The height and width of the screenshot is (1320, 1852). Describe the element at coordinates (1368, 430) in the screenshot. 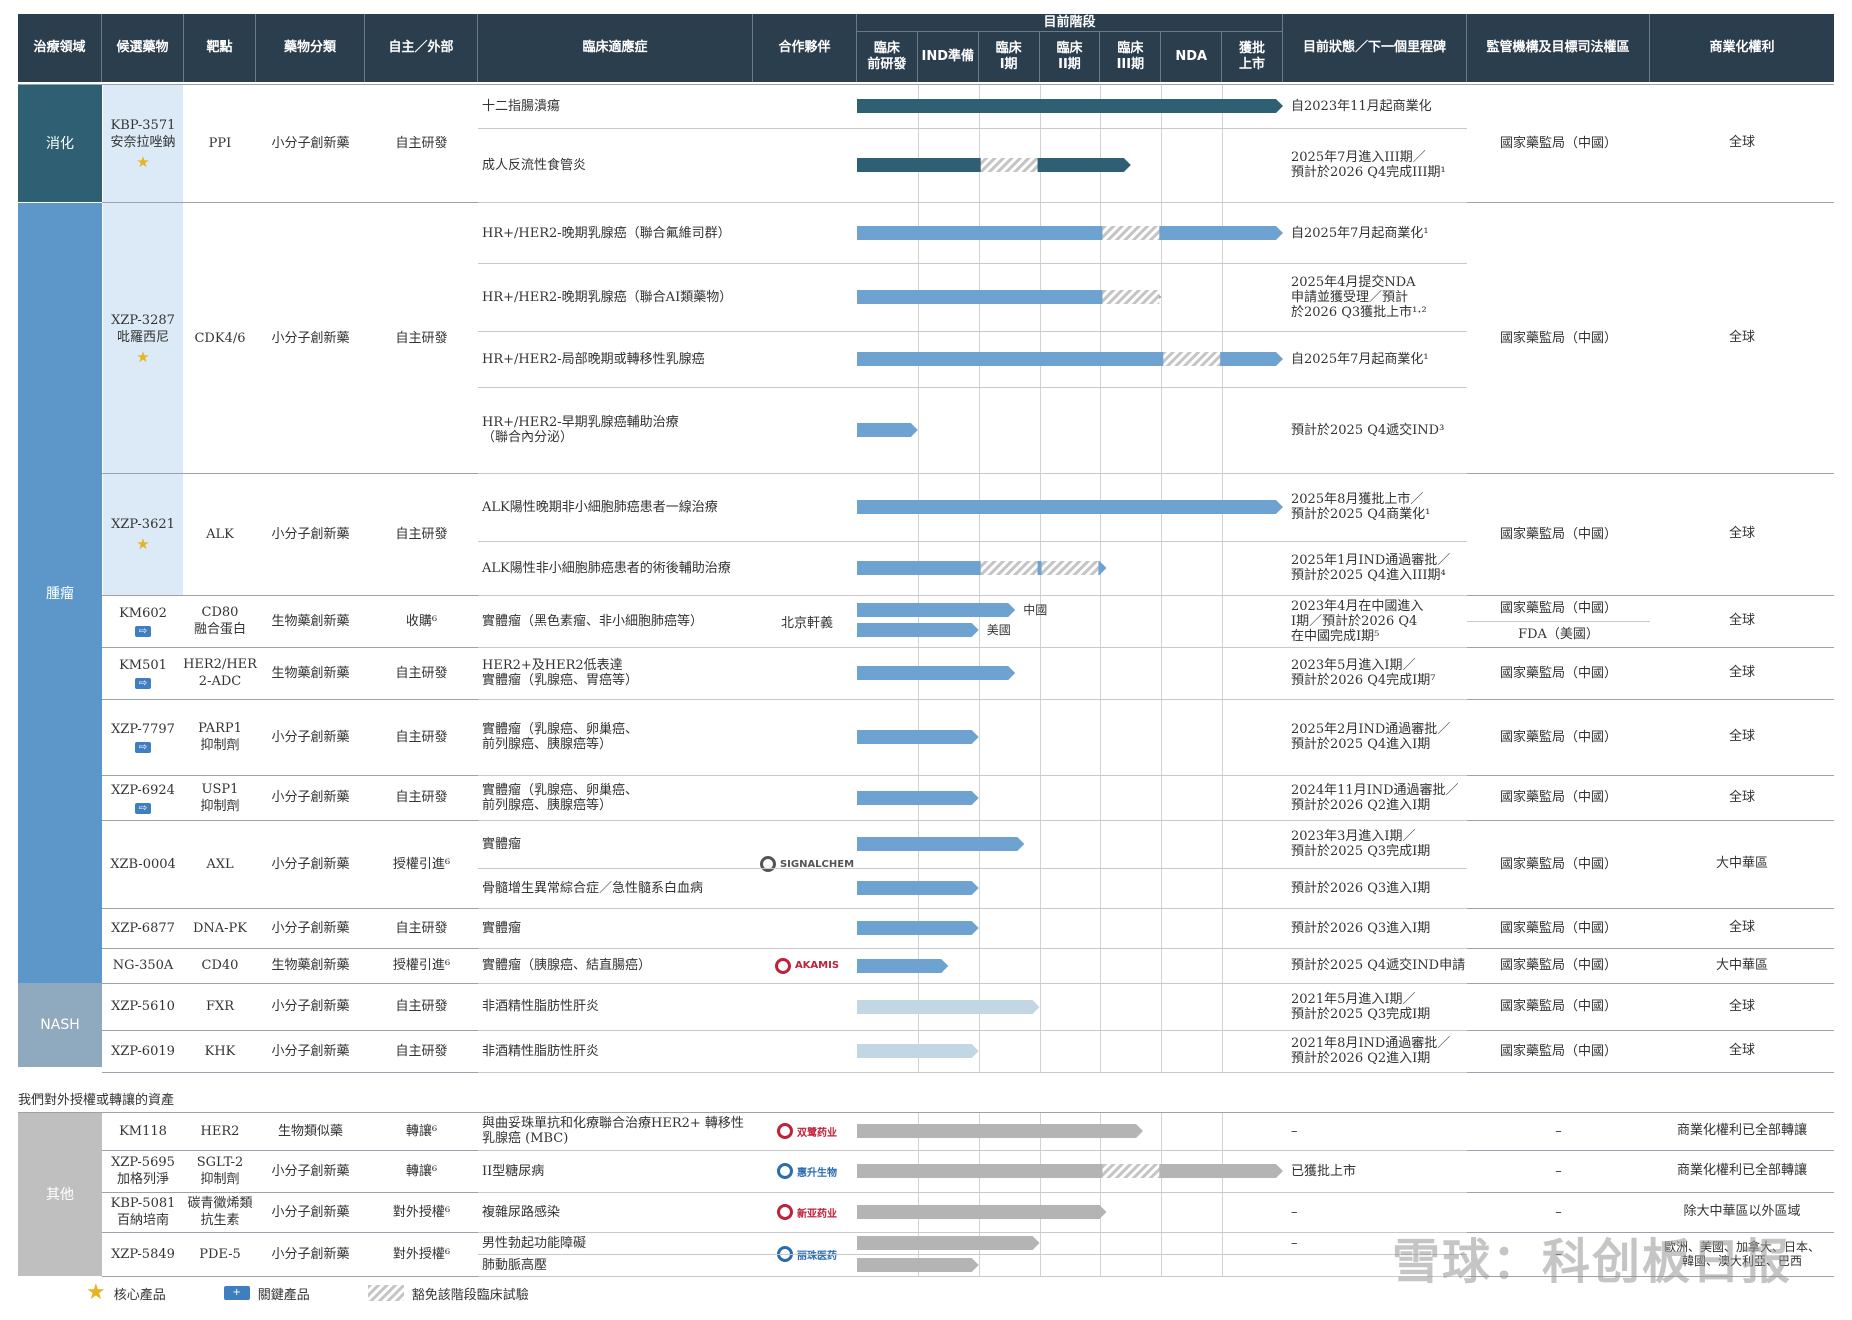

I see `status-text: 預計於2025 Q4遞交IND³` at that location.